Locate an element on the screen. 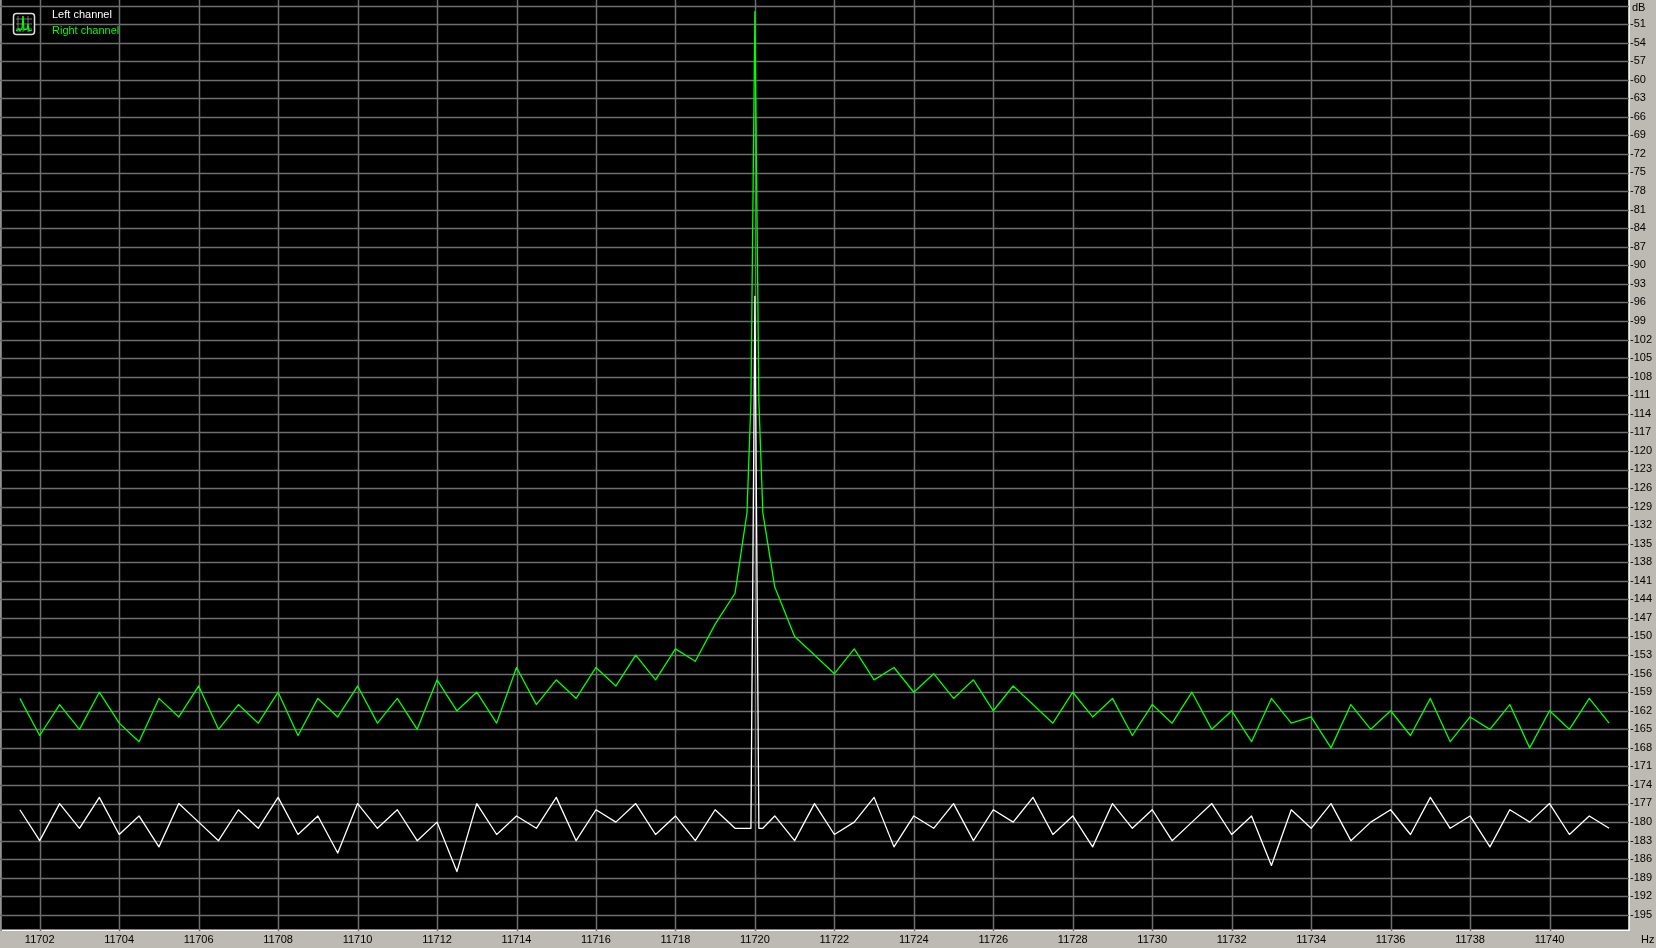  y-axis-label: -135 is located at coordinates (1641, 542).